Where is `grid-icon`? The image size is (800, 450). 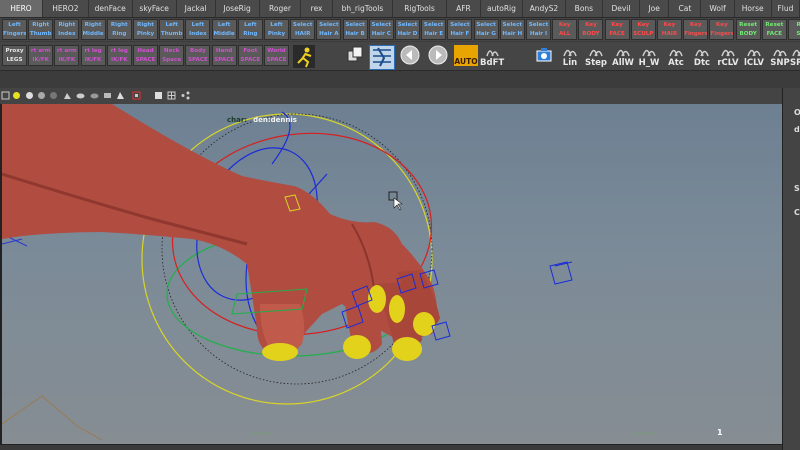
grid-icon is located at coordinates (171, 95).